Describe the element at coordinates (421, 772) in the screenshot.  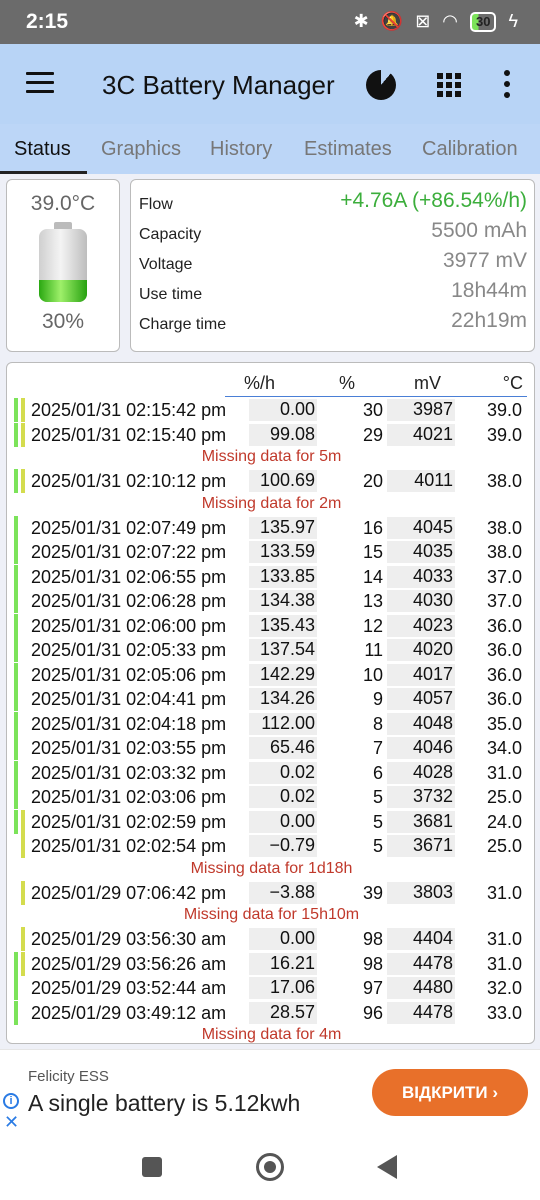
I see `history-mv: 4028` at that location.